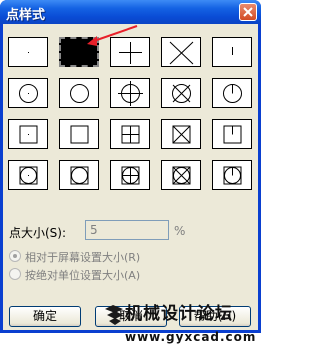 Image resolution: width=320 pixels, height=355 pixels. I want to click on point-style-circle, so click(79, 93).